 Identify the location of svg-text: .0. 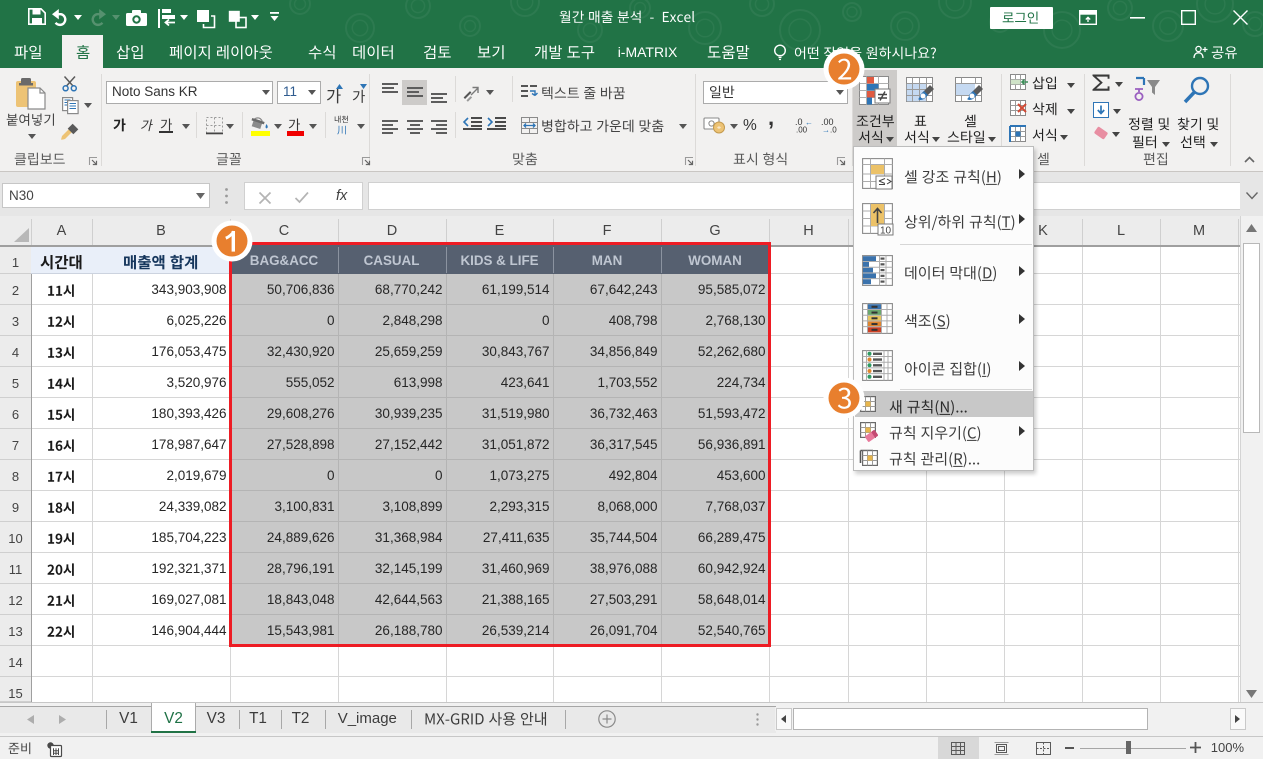
(833, 130).